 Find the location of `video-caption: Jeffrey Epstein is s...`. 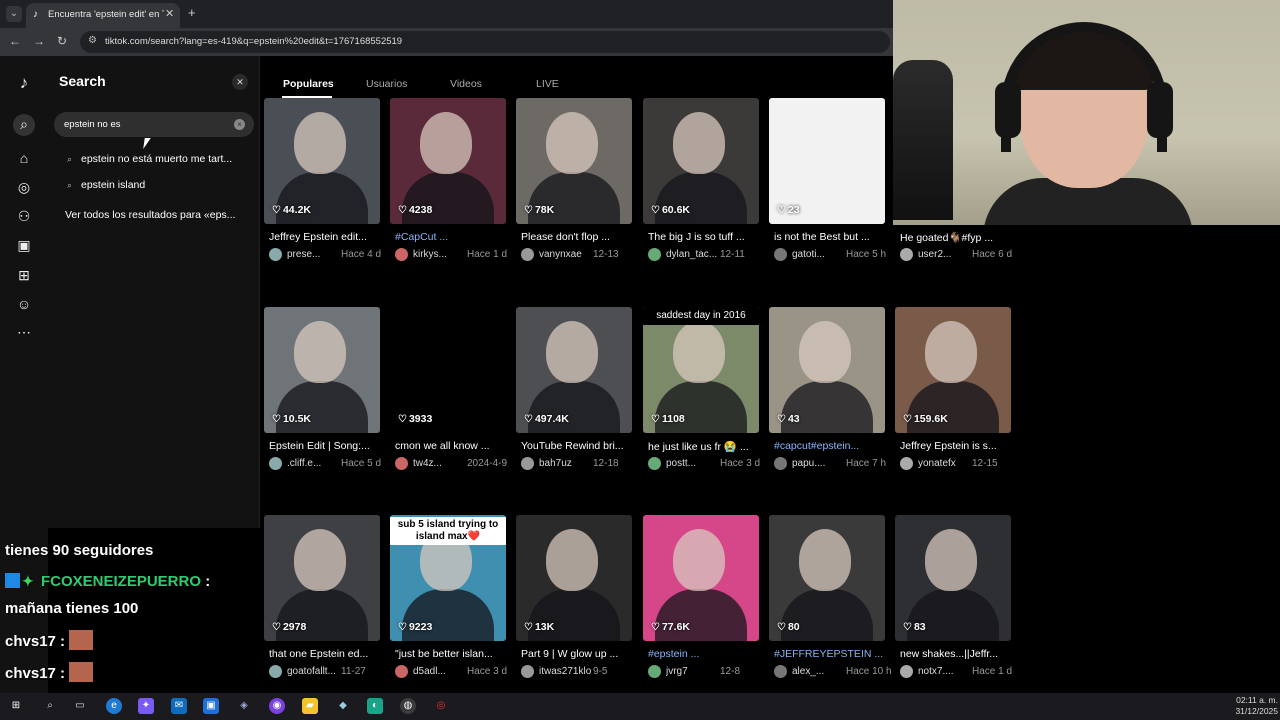

video-caption: Jeffrey Epstein is s... is located at coordinates (955, 446).